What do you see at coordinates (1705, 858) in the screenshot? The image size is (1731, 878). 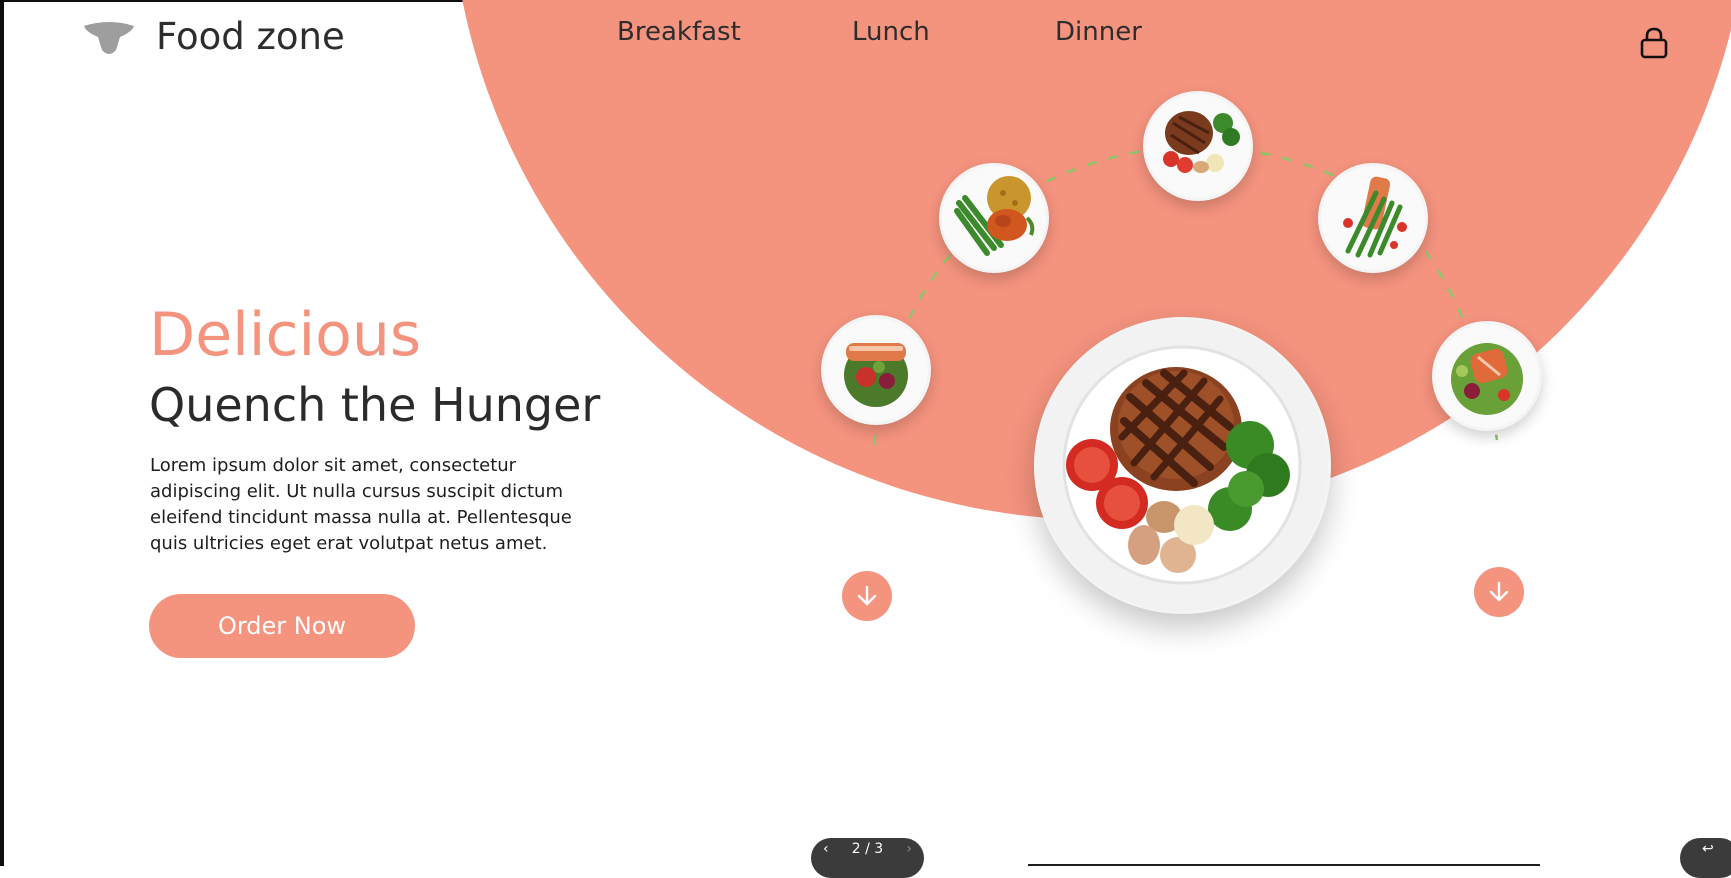 I see `exit-button: ↩` at bounding box center [1705, 858].